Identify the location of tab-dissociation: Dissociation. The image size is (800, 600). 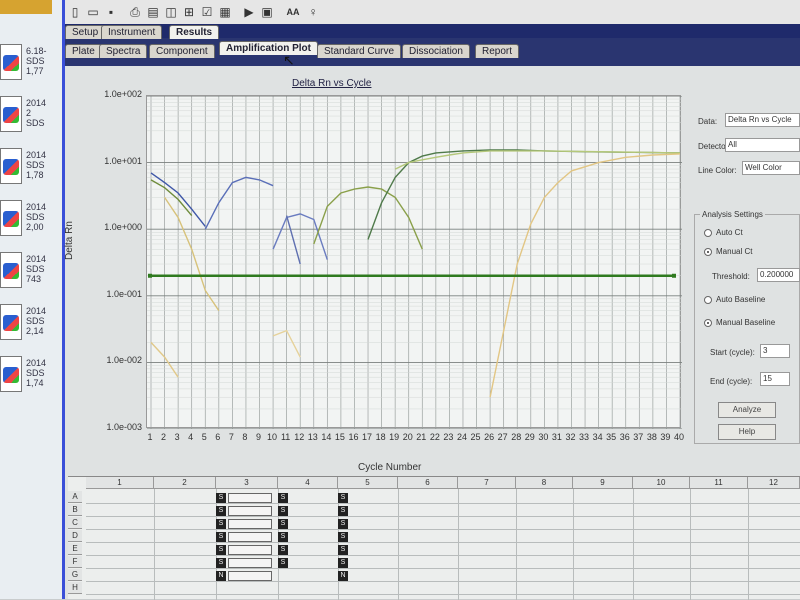
(436, 51).